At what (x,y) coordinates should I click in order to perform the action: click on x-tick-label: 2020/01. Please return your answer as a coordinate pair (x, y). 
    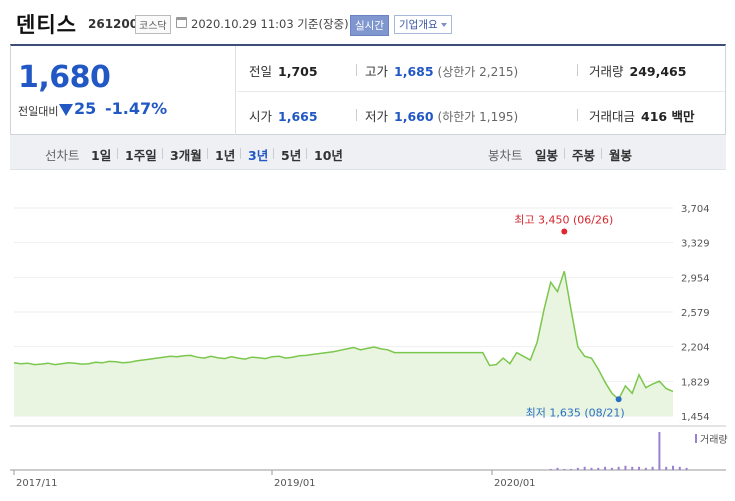
    Looking at the image, I should click on (515, 483).